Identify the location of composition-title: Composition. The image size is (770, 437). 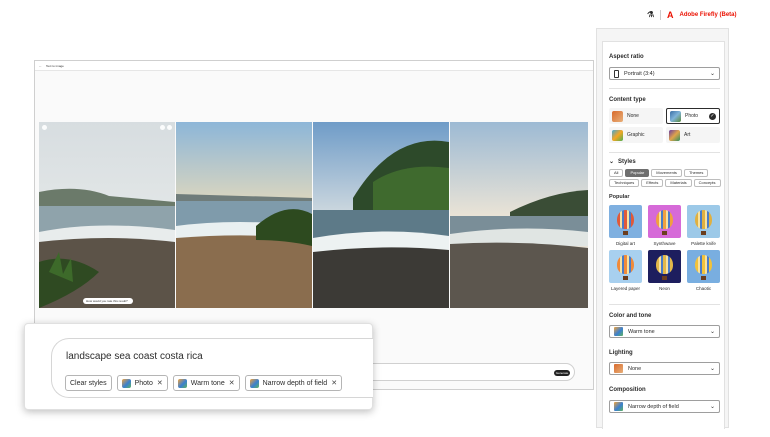
(627, 390).